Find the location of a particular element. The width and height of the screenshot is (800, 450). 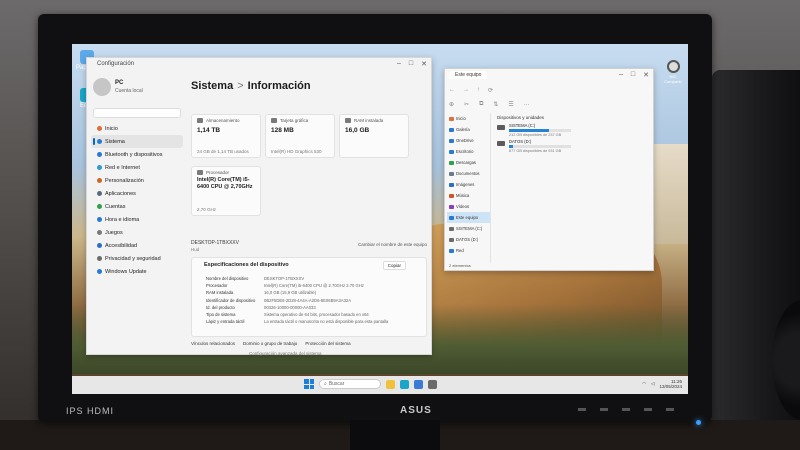

status-bar: 2 elementos is located at coordinates (460, 265).